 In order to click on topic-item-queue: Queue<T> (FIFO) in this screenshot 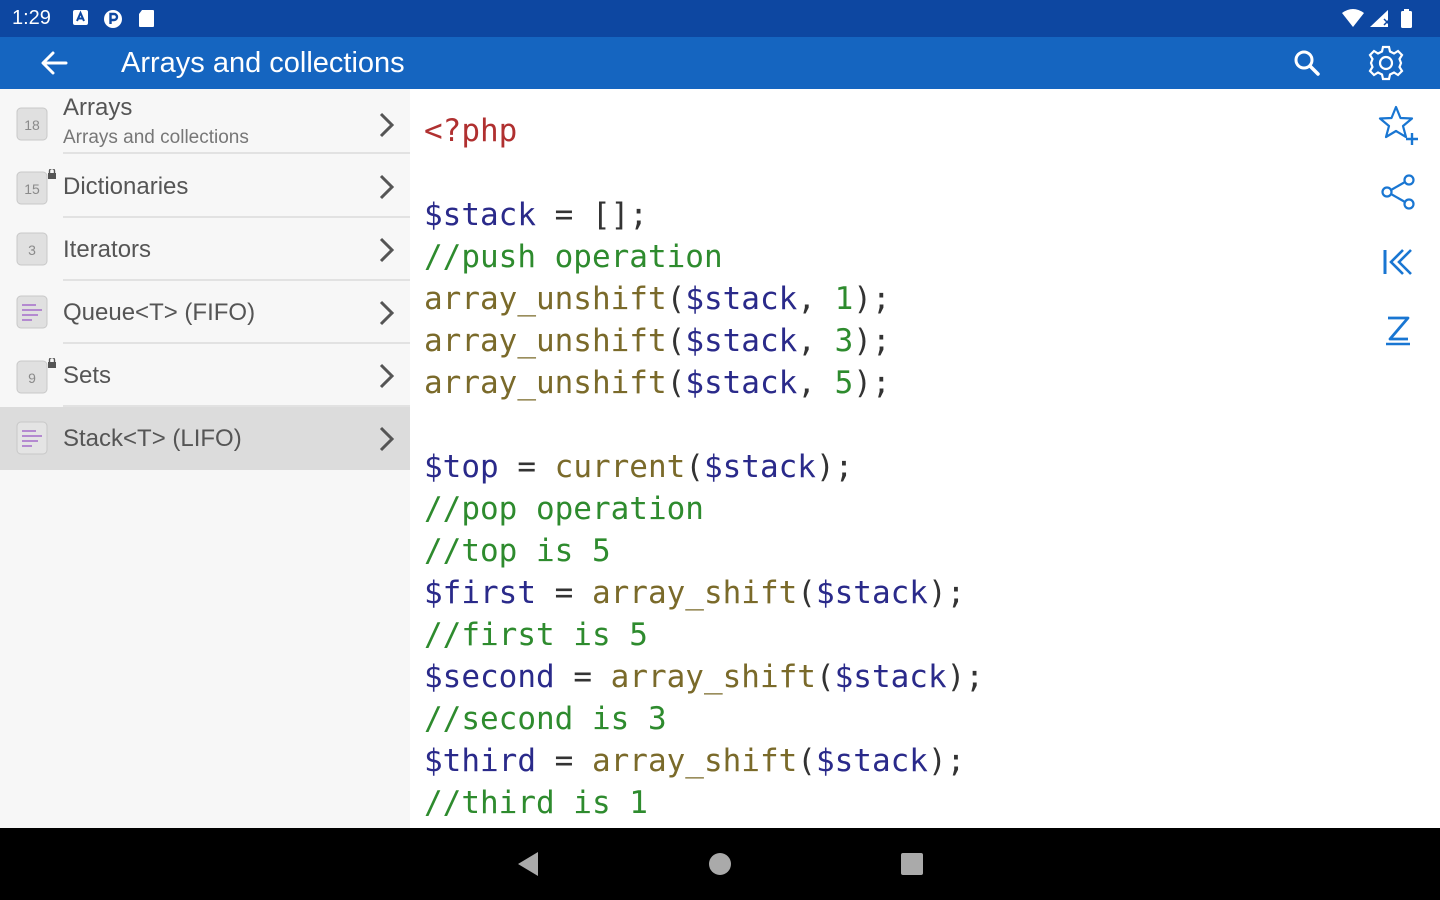, I will do `click(205, 312)`.